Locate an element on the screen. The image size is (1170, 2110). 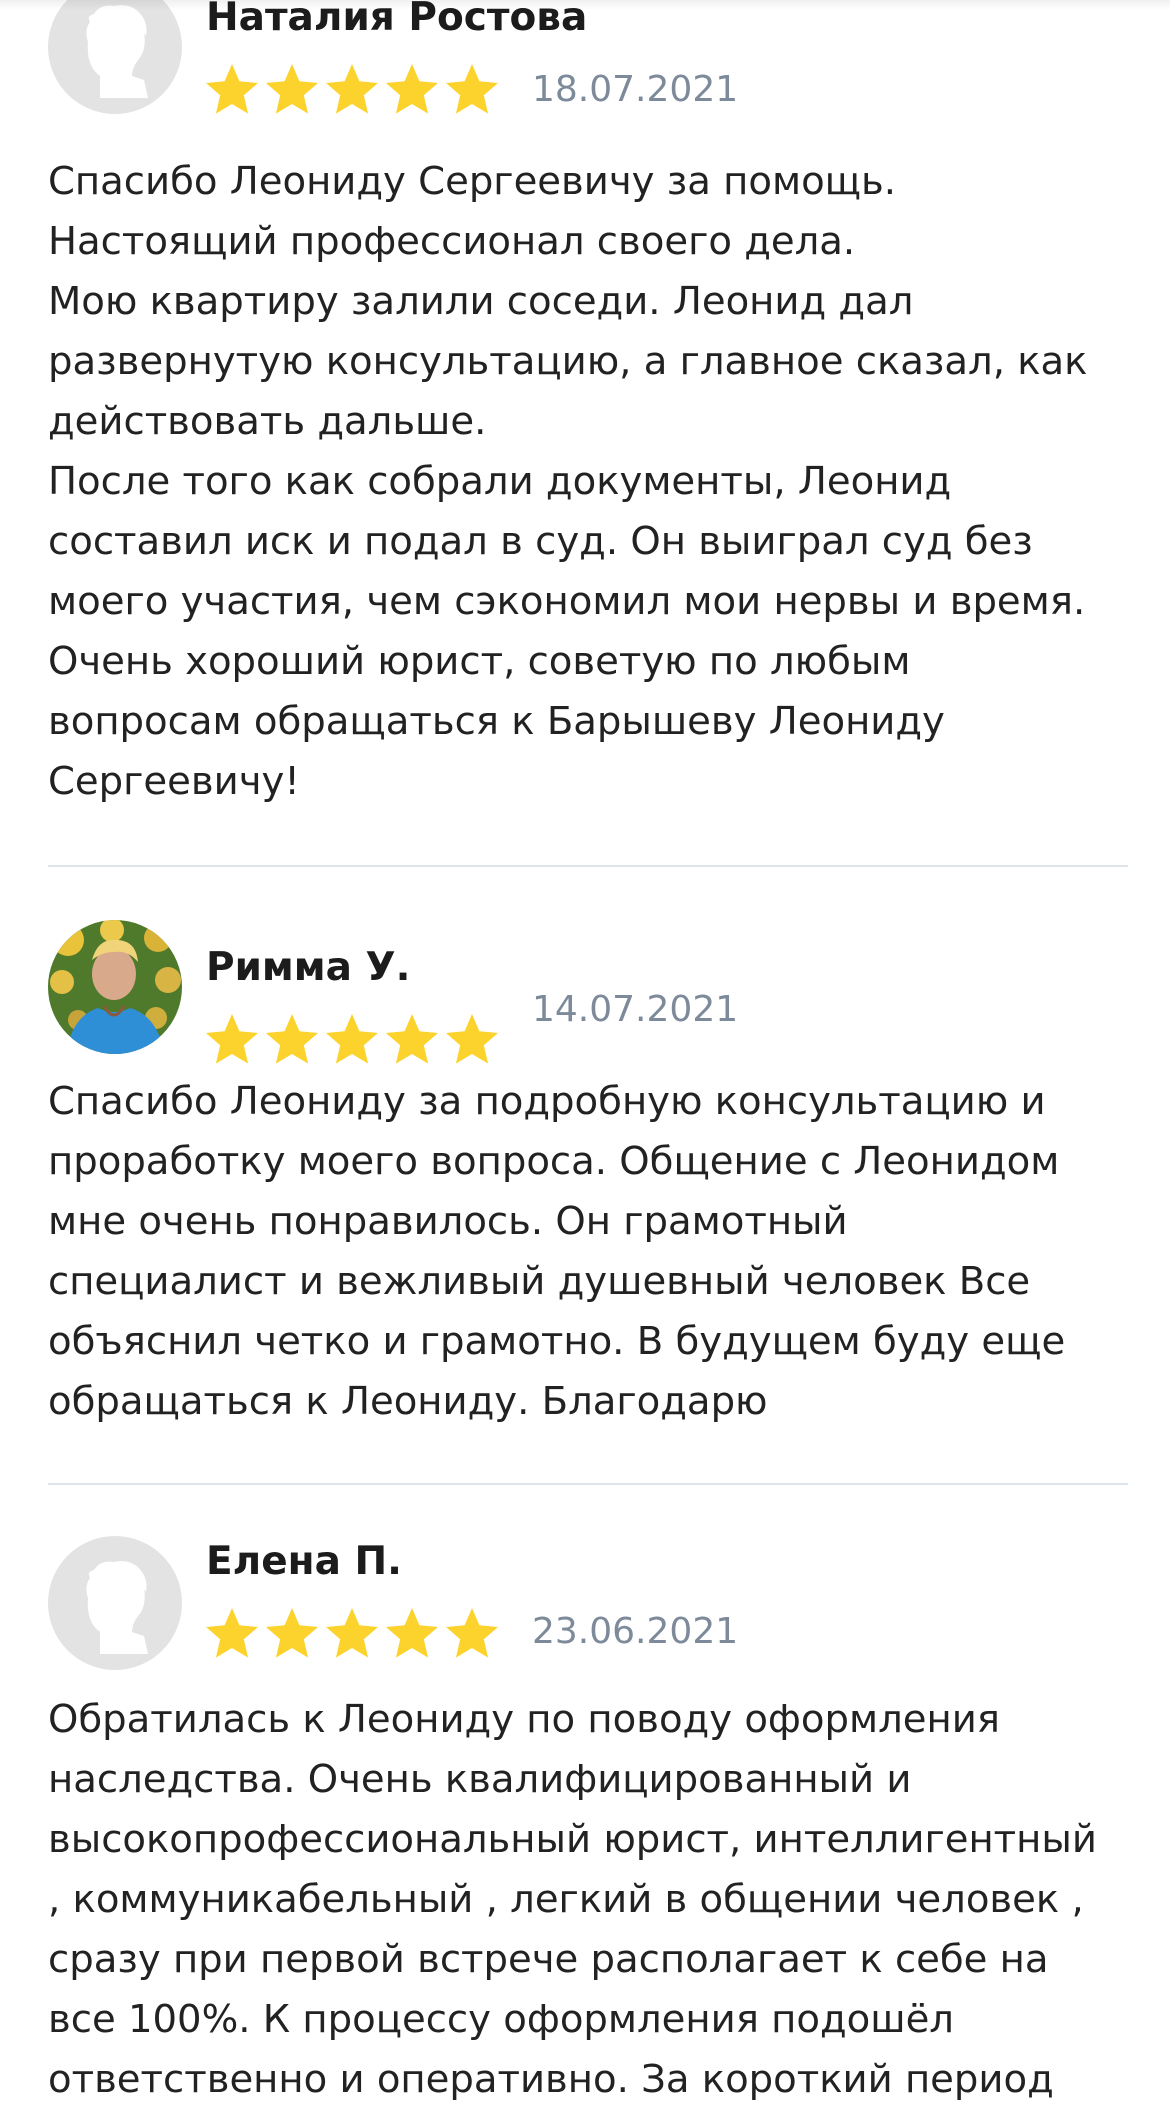
review-date: 14.07.2021 is located at coordinates (635, 1009).